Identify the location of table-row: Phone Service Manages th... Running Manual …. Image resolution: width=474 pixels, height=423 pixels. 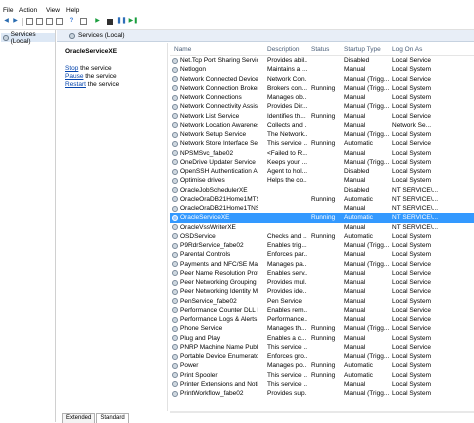
(322, 328).